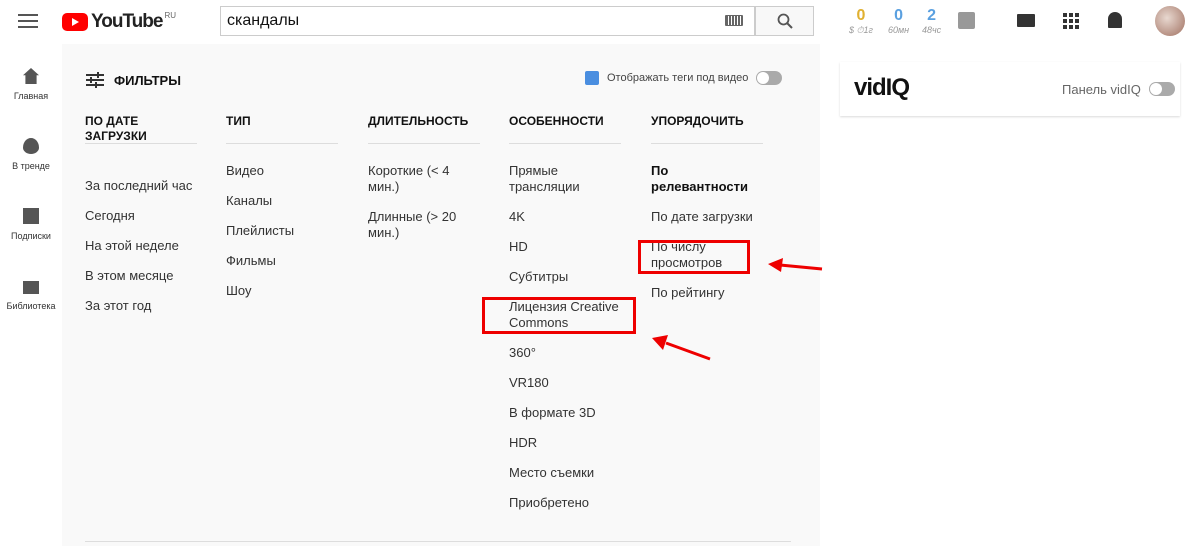  Describe the element at coordinates (147, 80) in the screenshot. I see `filters-title: ФИЛЬТРЫ` at that location.